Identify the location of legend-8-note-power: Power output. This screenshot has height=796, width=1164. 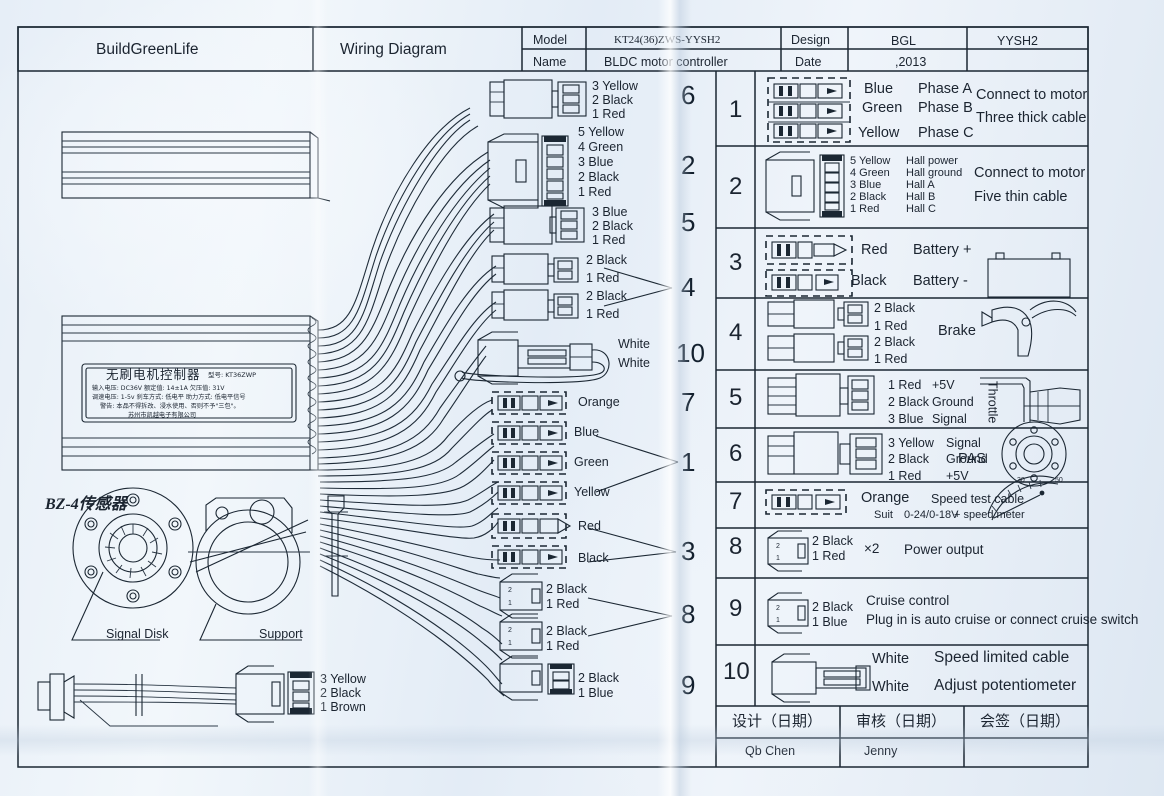
(944, 549).